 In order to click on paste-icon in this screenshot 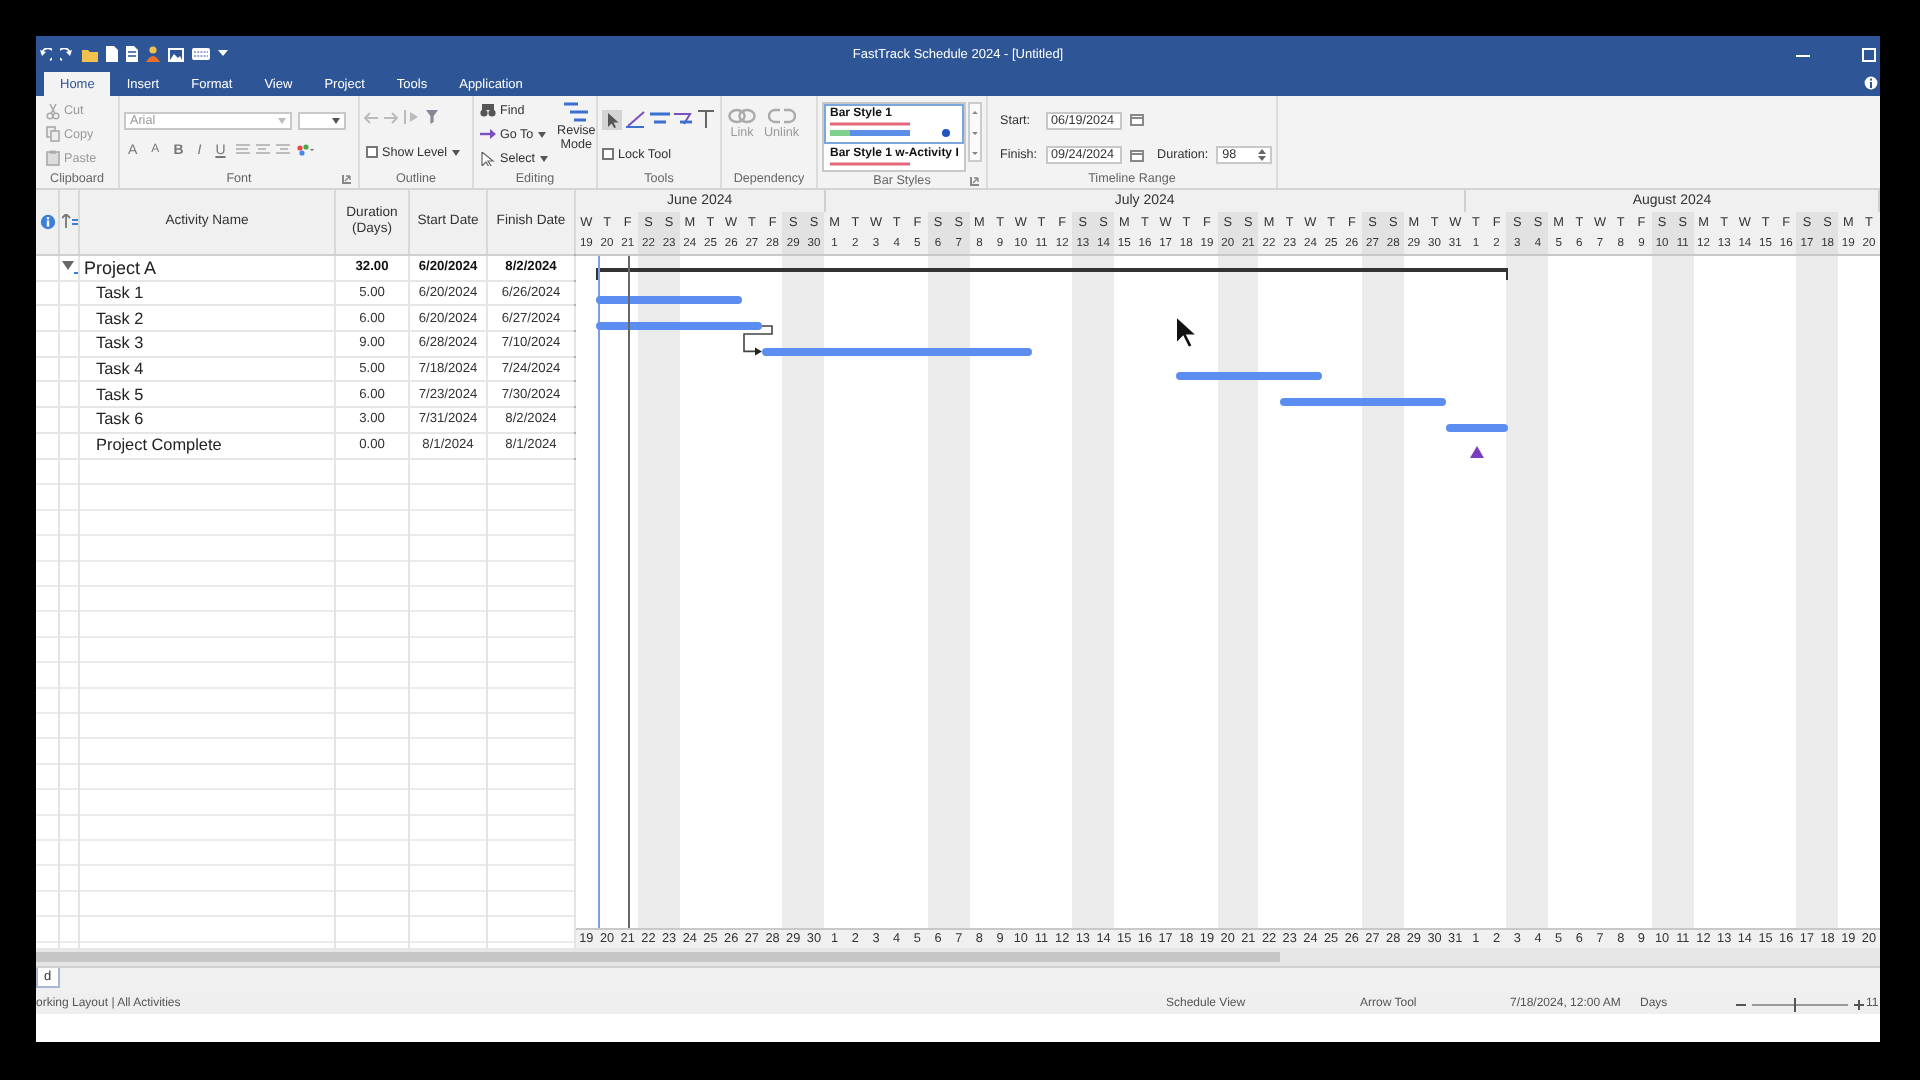, I will do `click(53, 158)`.